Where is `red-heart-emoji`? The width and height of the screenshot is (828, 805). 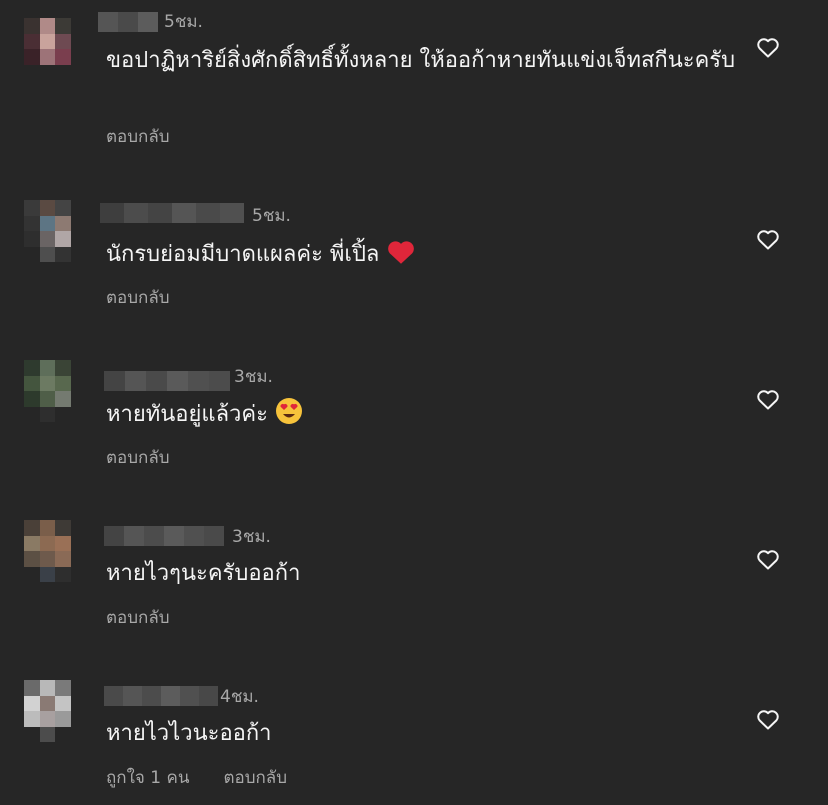
red-heart-emoji is located at coordinates (401, 256).